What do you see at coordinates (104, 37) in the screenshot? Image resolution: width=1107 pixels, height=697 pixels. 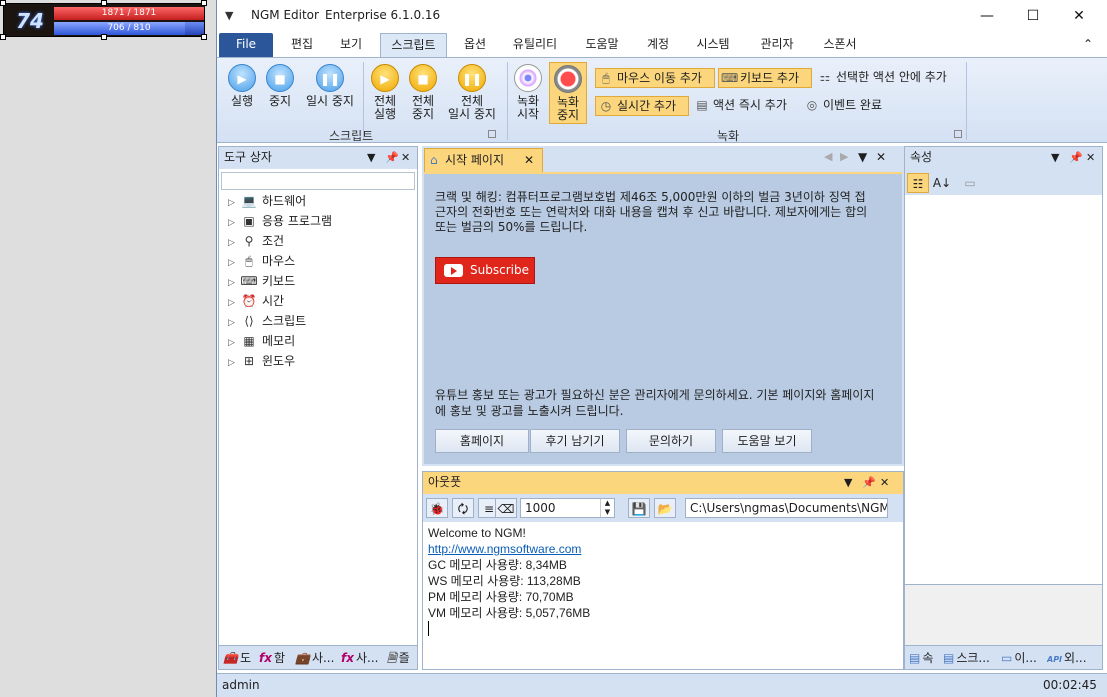 I see `resize-handle-bm` at bounding box center [104, 37].